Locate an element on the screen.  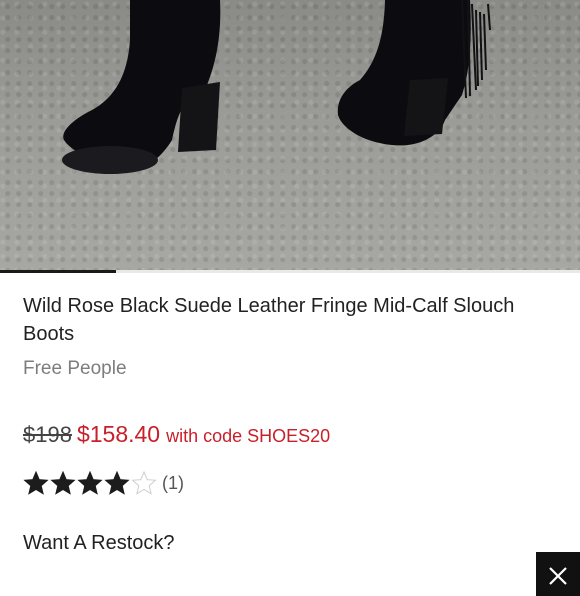
close-icon is located at coordinates (558, 576).